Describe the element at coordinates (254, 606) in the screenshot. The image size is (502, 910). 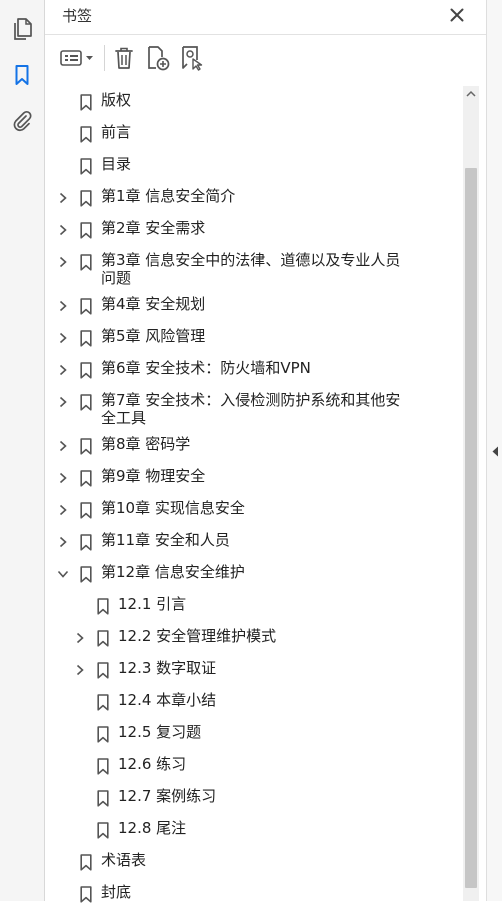
I see `bookmark-subitem: 12.1 引言` at that location.